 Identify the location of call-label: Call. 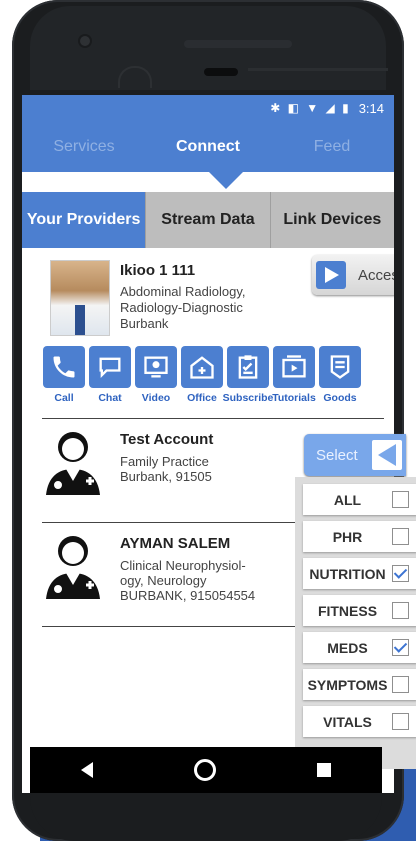
(64, 398).